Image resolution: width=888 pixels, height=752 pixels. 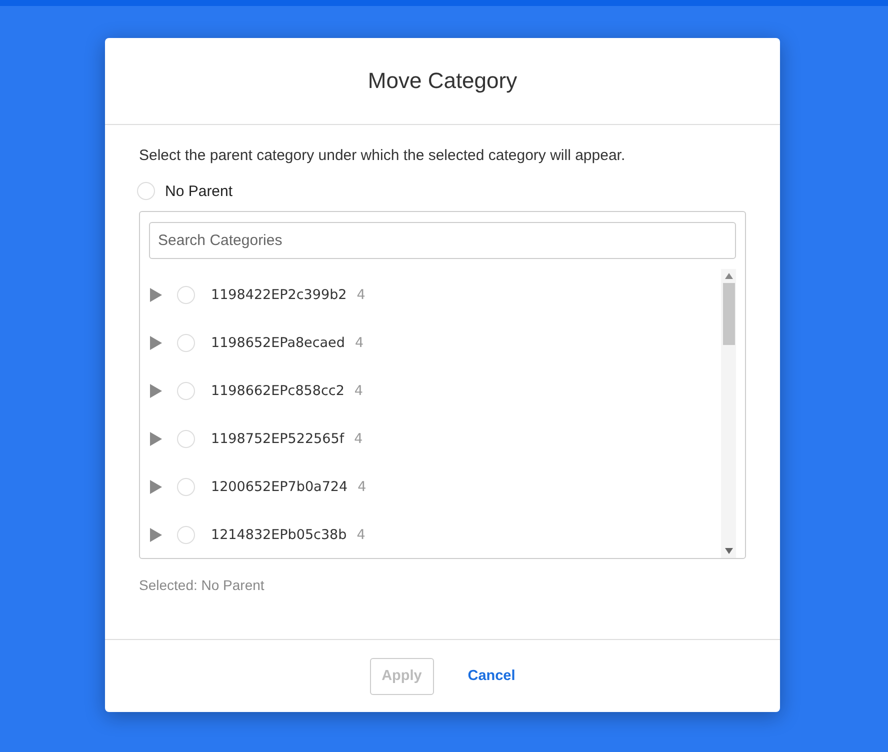 What do you see at coordinates (443, 81) in the screenshot?
I see `dialog-title: Move Category` at bounding box center [443, 81].